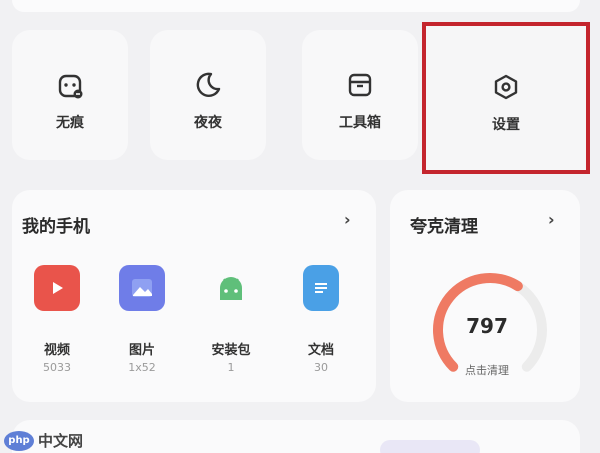 This screenshot has height=453, width=600. I want to click on app-images: 图片 1x52, so click(142, 319).